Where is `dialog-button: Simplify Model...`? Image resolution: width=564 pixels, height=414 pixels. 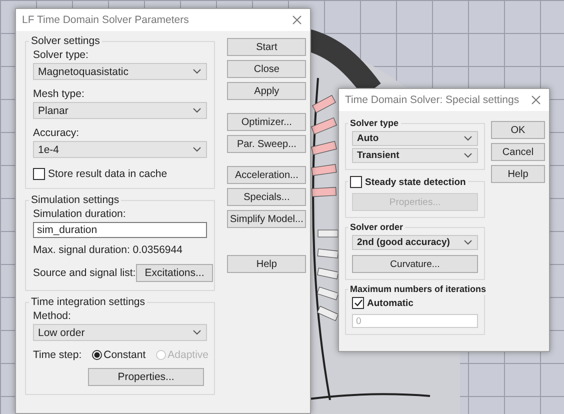 dialog-button: Simplify Model... is located at coordinates (266, 219).